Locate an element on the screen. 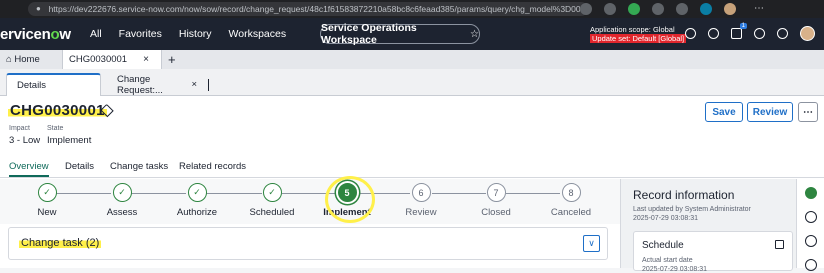 The height and width of the screenshot is (273, 824). schedule-title: Schedule is located at coordinates (663, 245).